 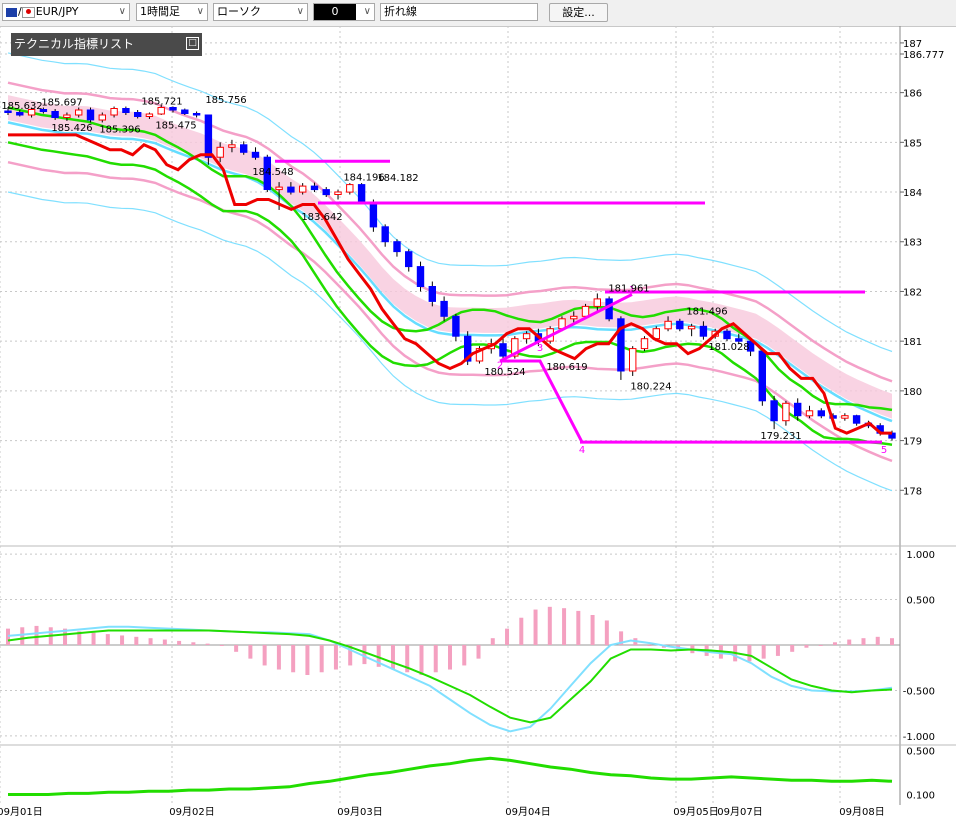 What do you see at coordinates (172, 12) in the screenshot?
I see `timeframe-select: 1時間足 ∨` at bounding box center [172, 12].